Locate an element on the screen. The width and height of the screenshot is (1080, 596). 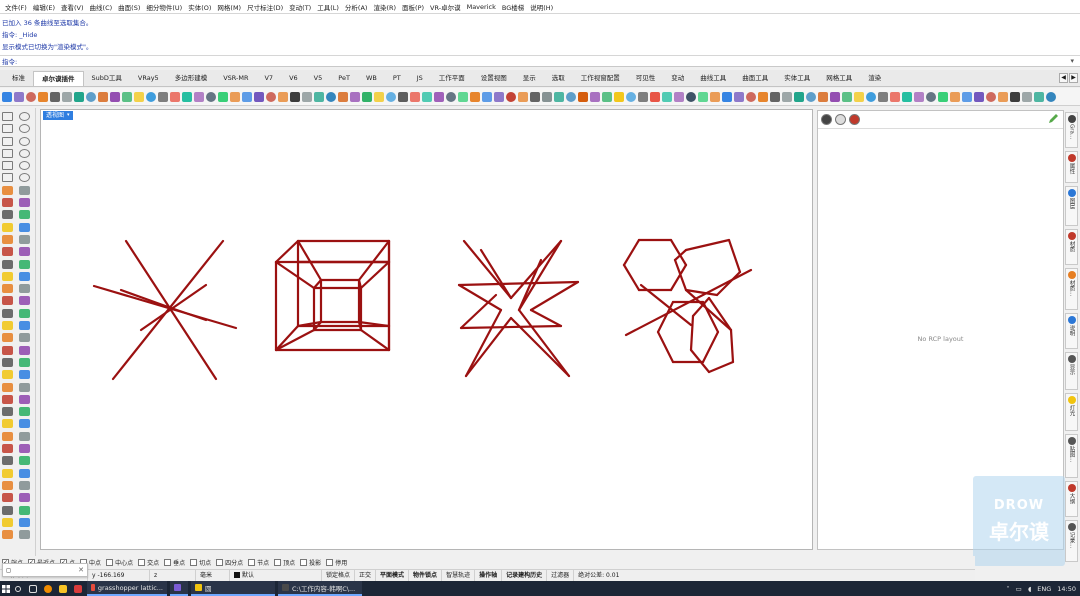
menu-item: 查看(V) is located at coordinates (72, 7).